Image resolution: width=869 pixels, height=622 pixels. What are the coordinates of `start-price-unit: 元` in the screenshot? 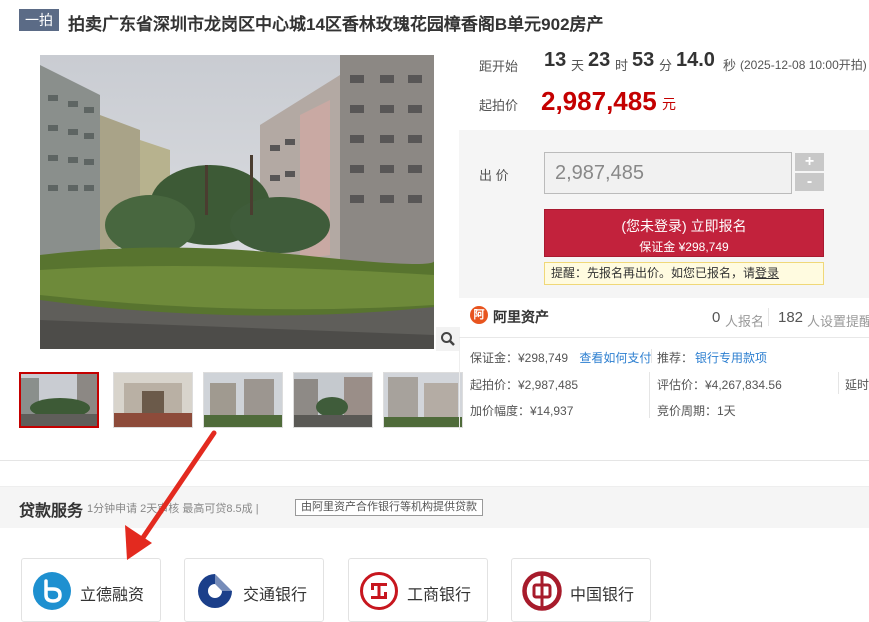 It's located at (669, 104).